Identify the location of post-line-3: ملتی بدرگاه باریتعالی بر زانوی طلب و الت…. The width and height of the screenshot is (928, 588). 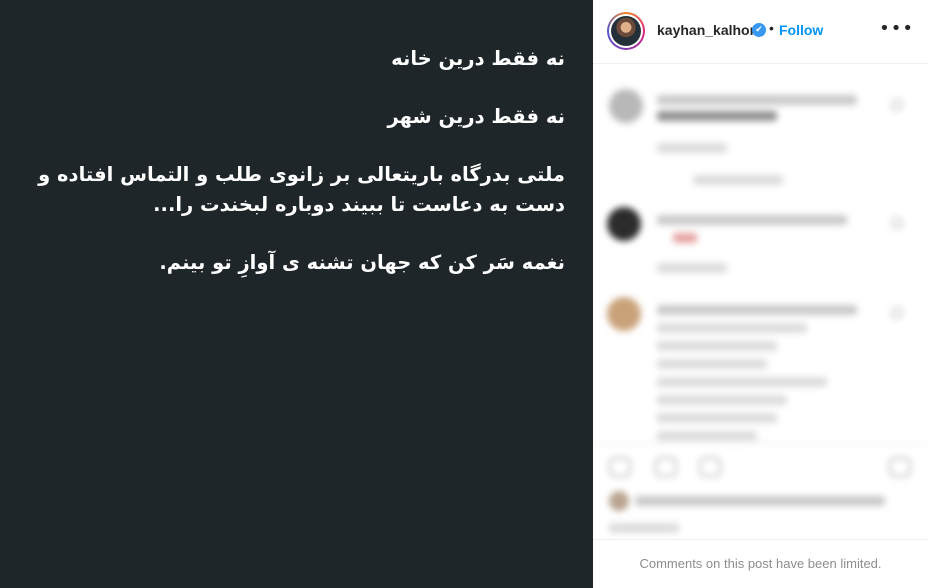
(301, 189).